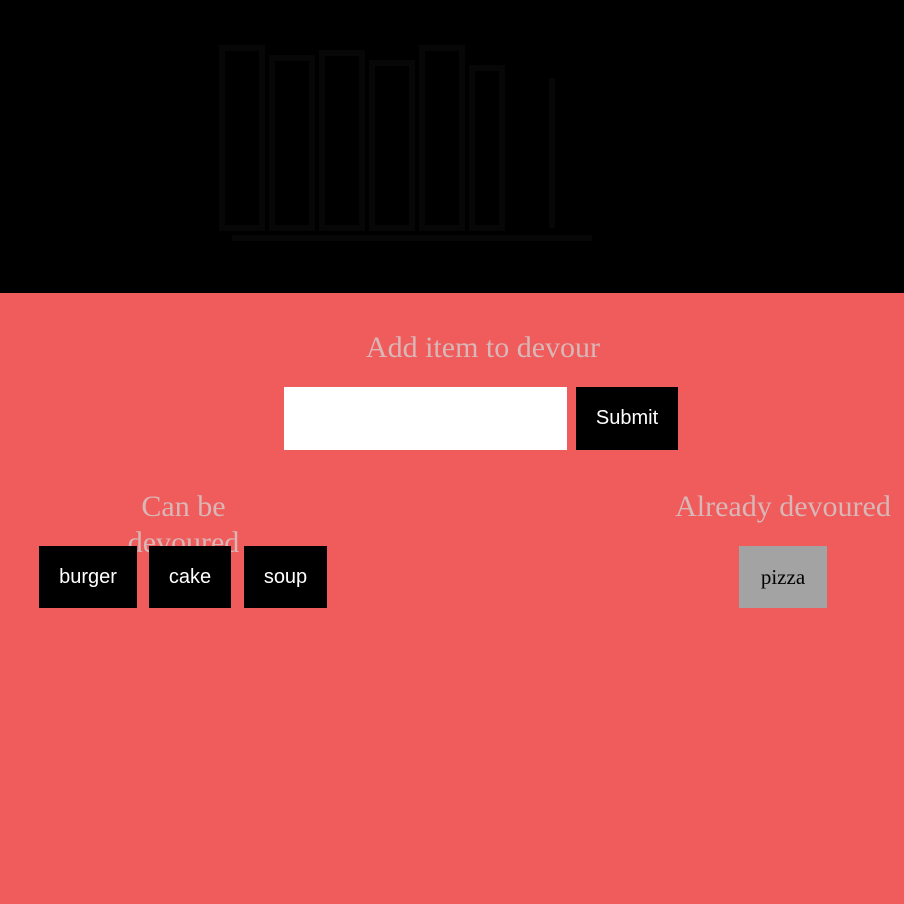 The width and height of the screenshot is (904, 904). I want to click on burger-name-input, so click(425, 418).